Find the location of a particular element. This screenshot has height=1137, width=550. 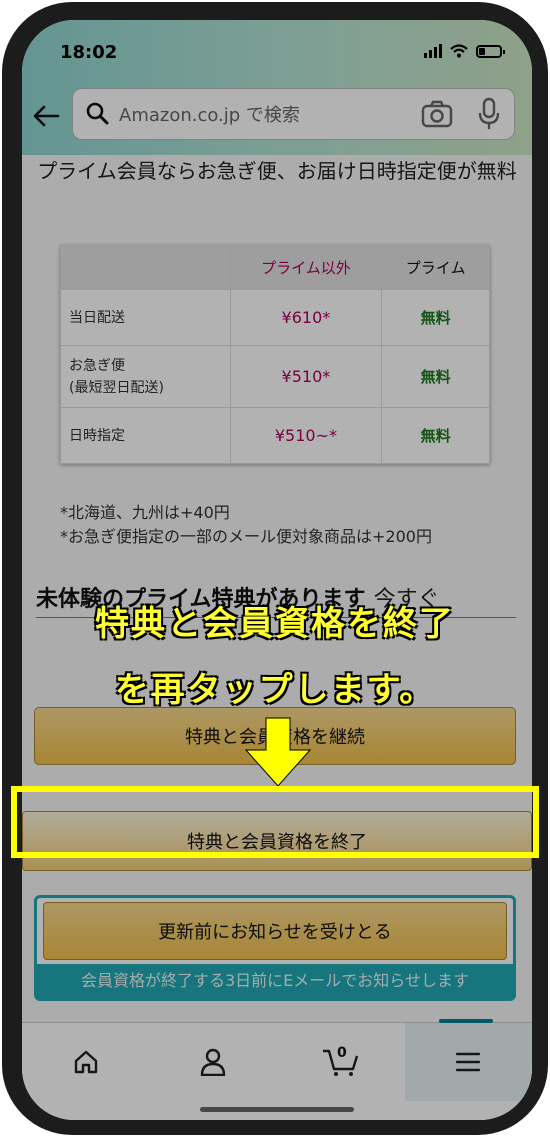

down-arrow-icon is located at coordinates (278, 752).